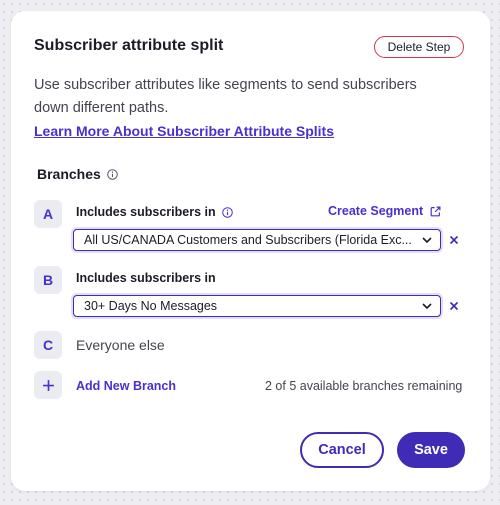 Image resolution: width=500 pixels, height=505 pixels. What do you see at coordinates (48, 345) in the screenshot?
I see `branch-c-badge: C` at bounding box center [48, 345].